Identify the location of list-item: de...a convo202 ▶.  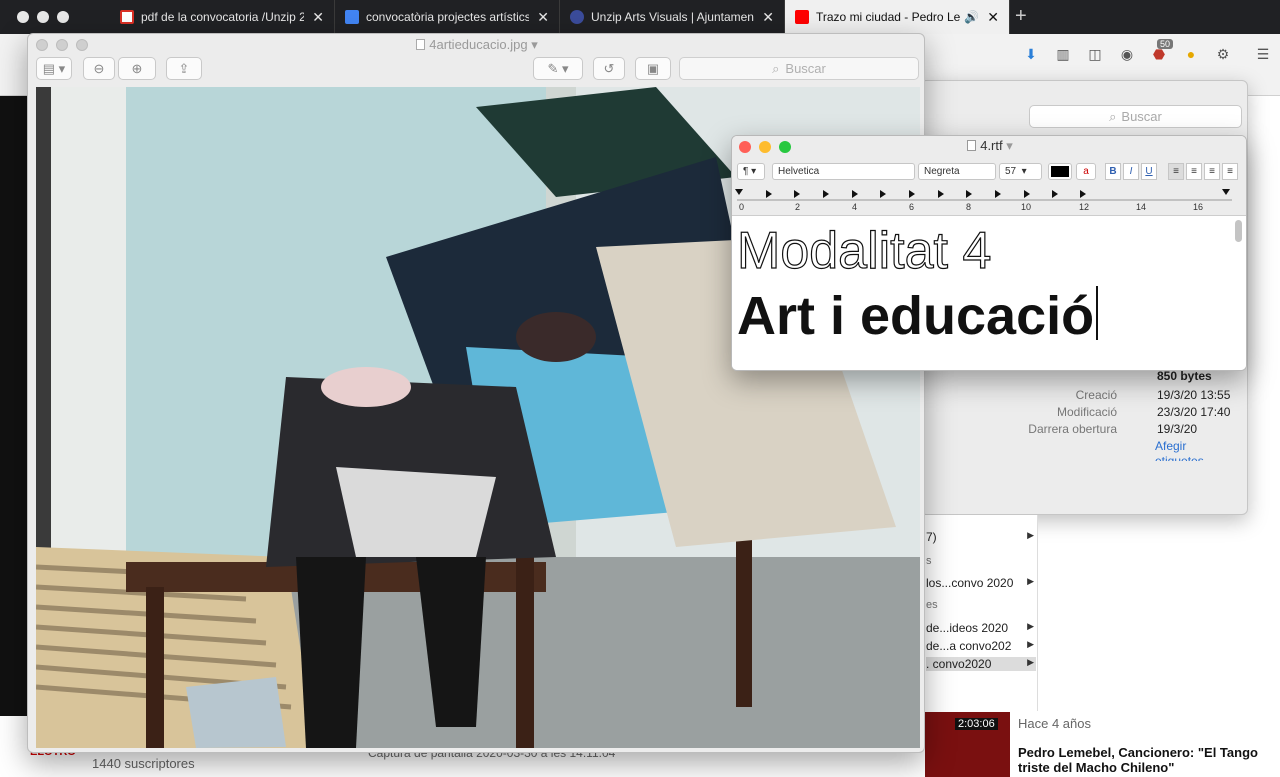
(981, 646).